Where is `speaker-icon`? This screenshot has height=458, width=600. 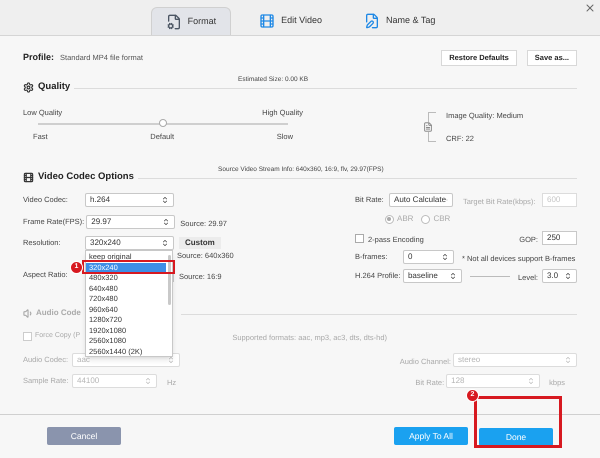
speaker-icon is located at coordinates (28, 313).